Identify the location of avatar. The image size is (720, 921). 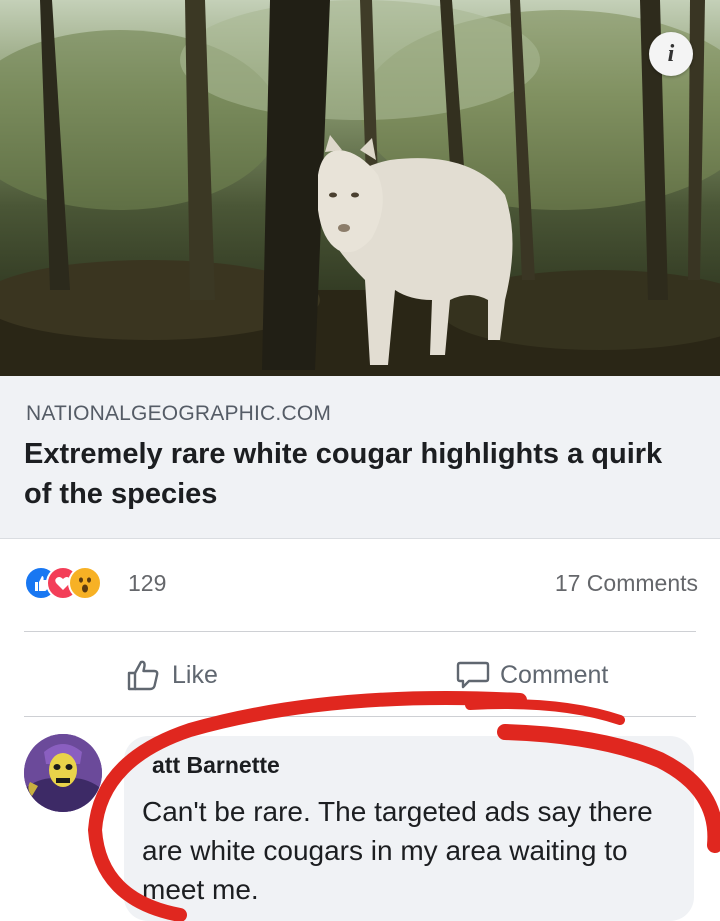
(63, 773).